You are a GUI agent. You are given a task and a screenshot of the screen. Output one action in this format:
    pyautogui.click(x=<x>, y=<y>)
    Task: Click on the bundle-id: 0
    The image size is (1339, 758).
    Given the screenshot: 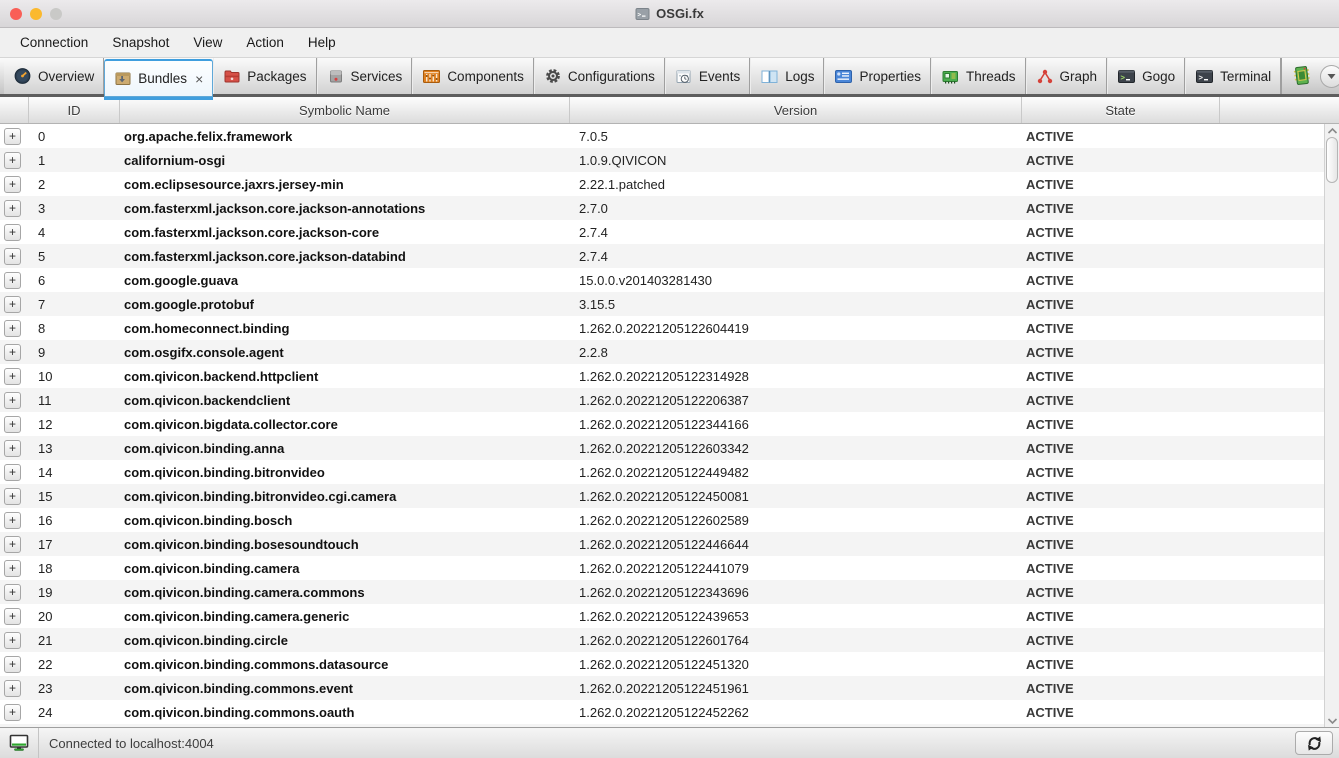 What is the action you would take?
    pyautogui.click(x=42, y=136)
    